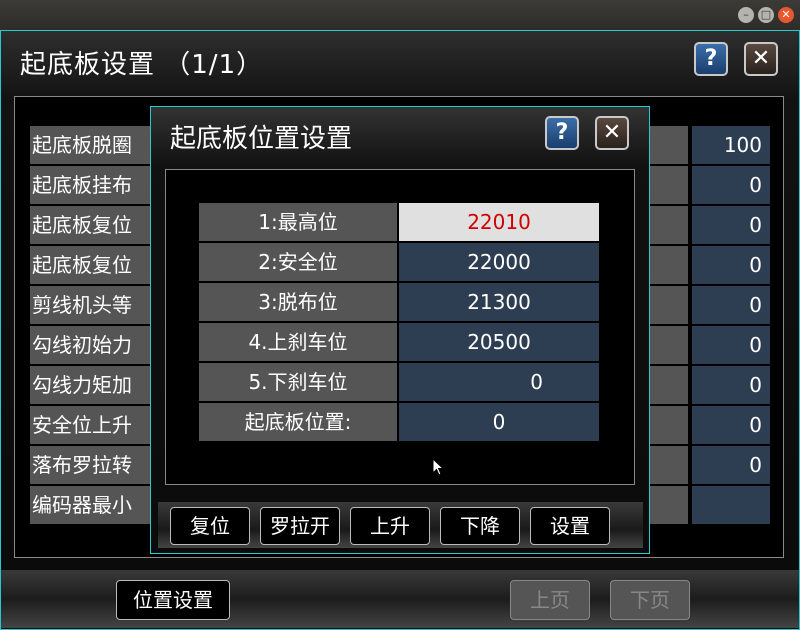  Describe the element at coordinates (90, 465) in the screenshot. I see `param-label: 落布罗拉转` at that location.